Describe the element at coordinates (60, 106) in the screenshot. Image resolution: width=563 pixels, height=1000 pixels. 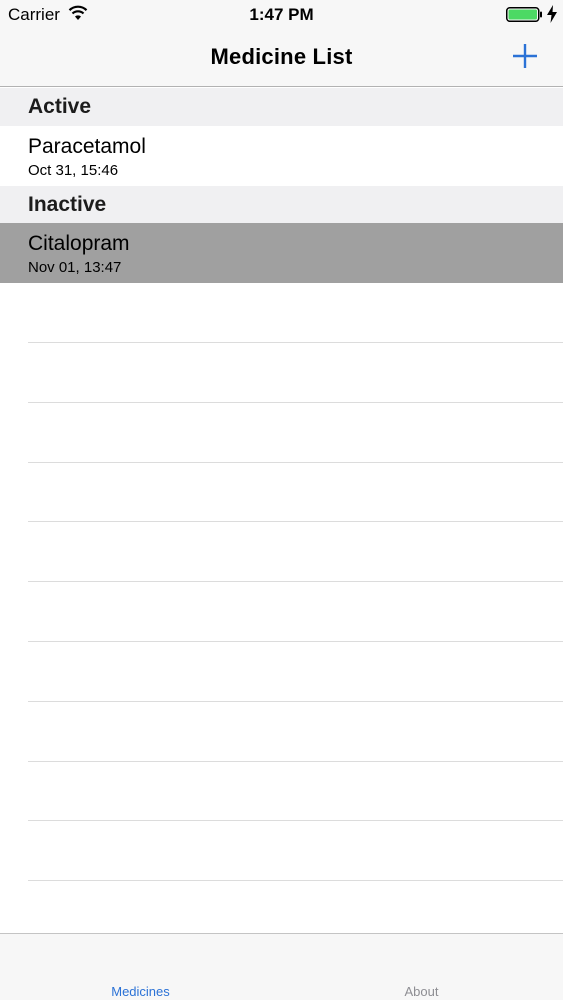
I see `section-header-label: Active` at that location.